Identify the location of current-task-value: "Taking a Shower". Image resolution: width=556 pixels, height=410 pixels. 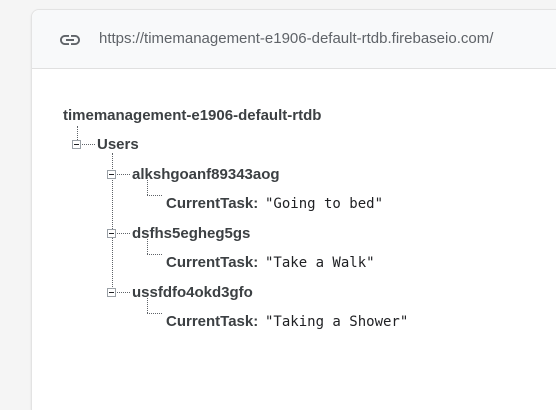
(336, 322).